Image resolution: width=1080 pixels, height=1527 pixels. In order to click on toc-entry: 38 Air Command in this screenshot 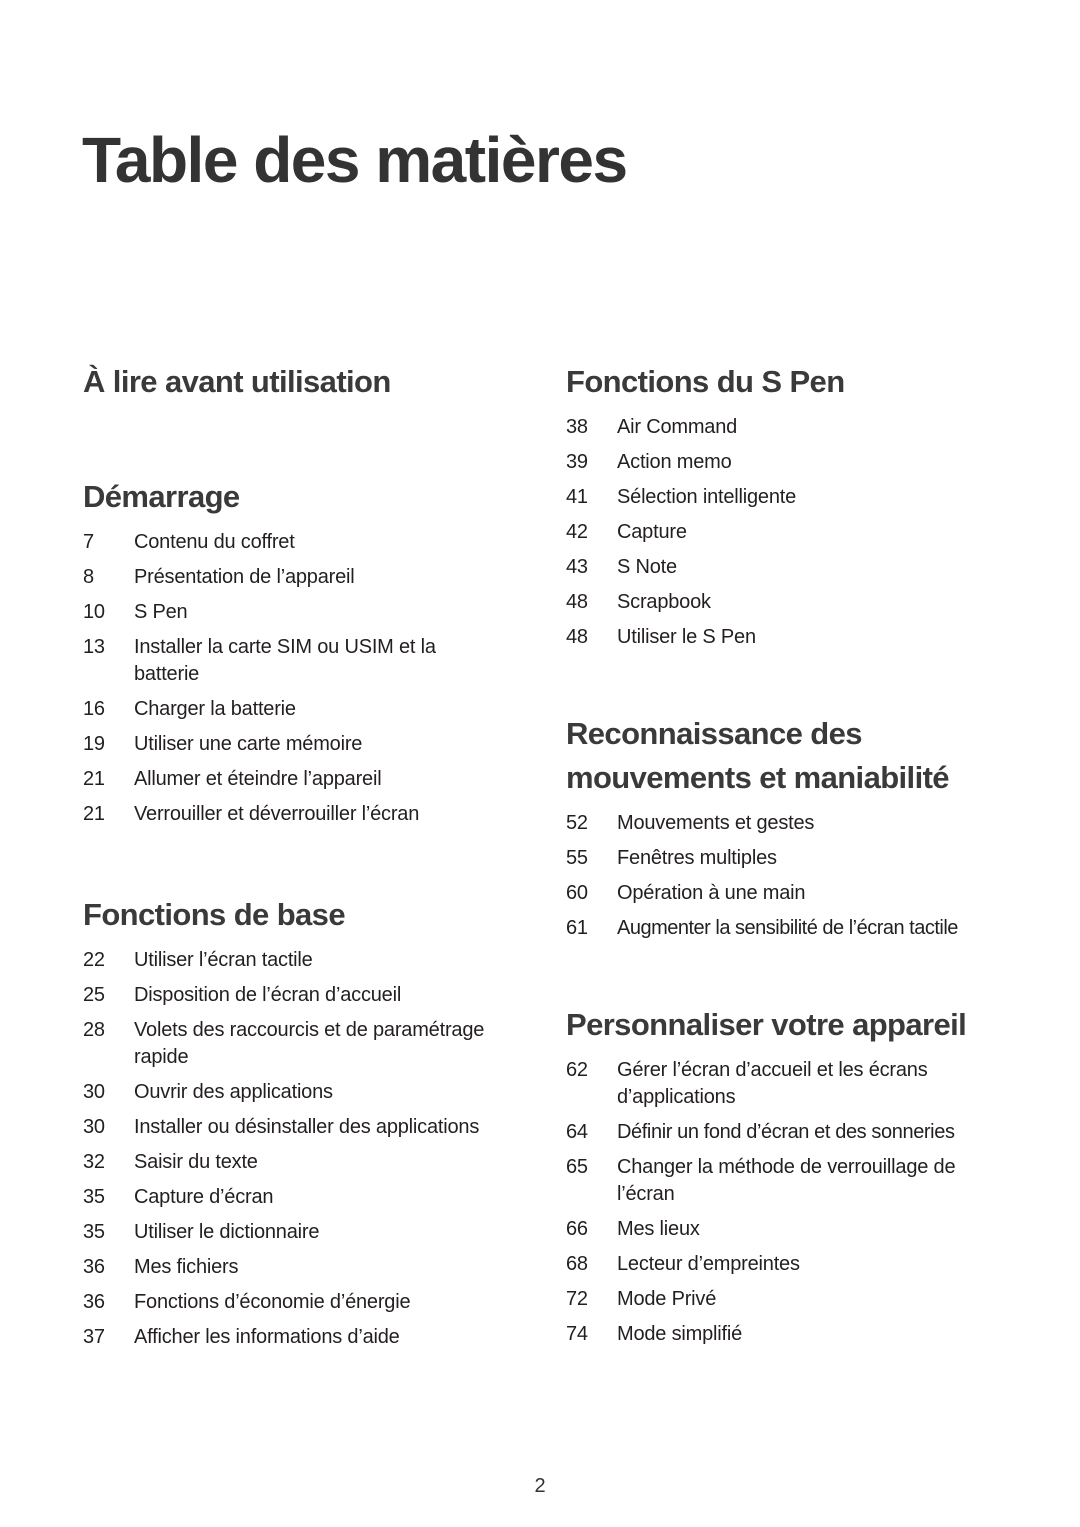, I will do `click(786, 427)`.